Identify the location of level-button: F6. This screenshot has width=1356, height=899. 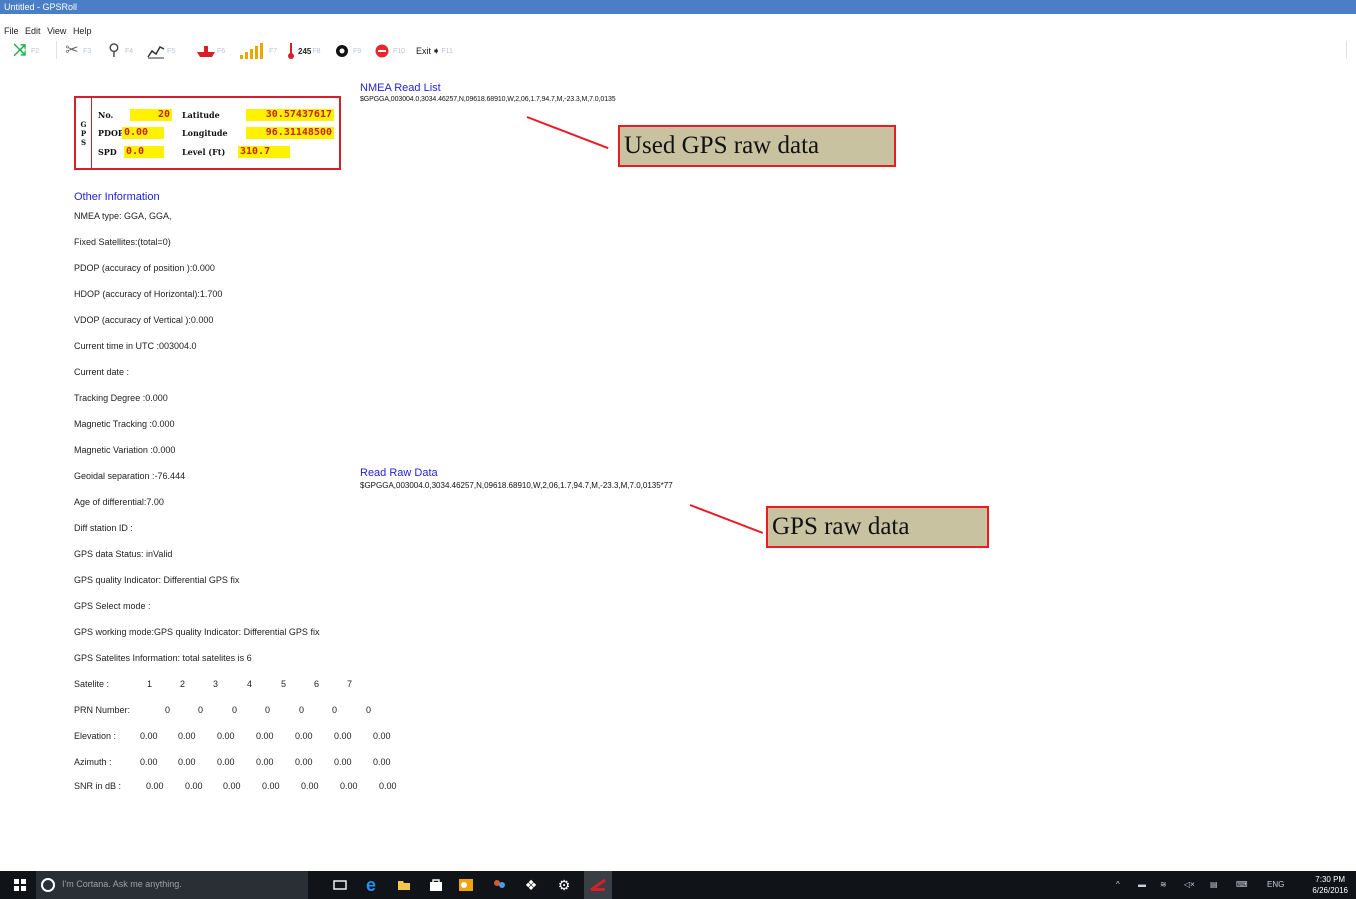
(210, 51).